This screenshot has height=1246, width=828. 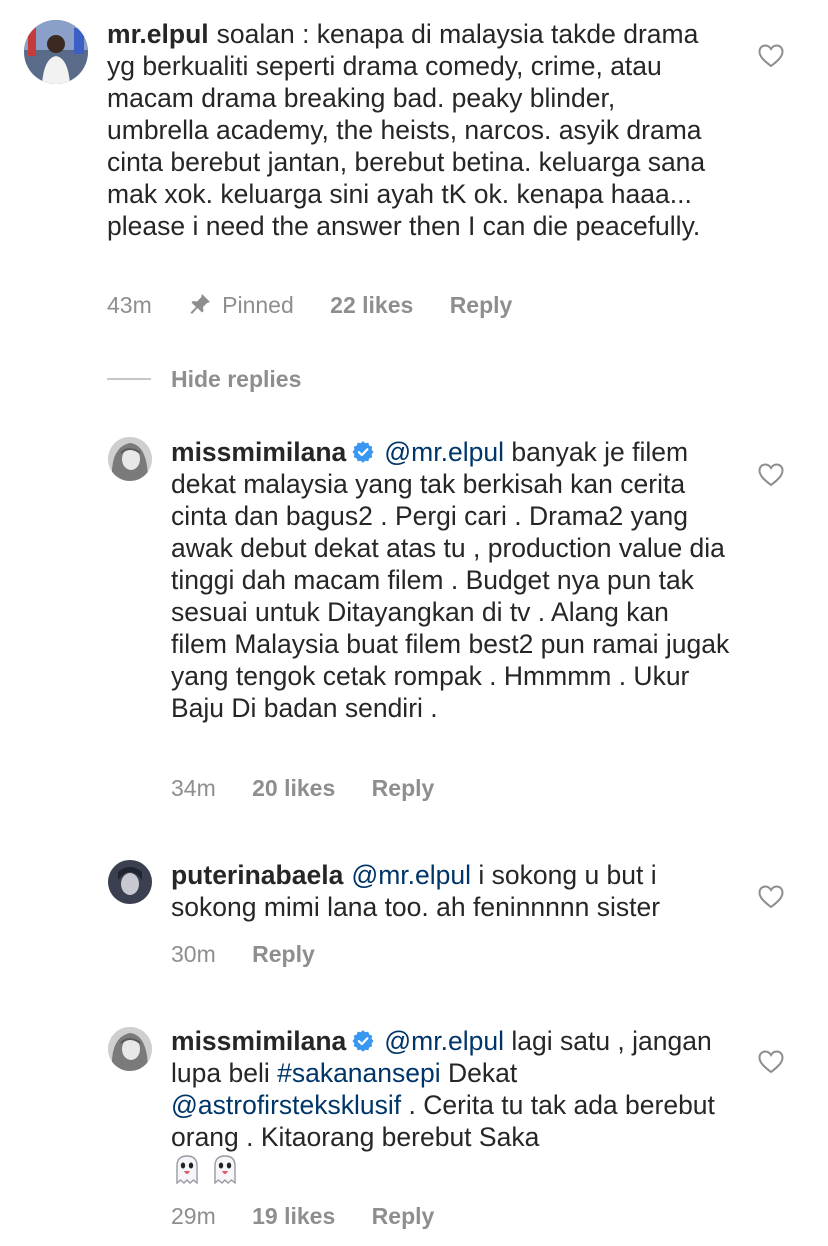 I want to click on timestamp: 34m, so click(x=193, y=788).